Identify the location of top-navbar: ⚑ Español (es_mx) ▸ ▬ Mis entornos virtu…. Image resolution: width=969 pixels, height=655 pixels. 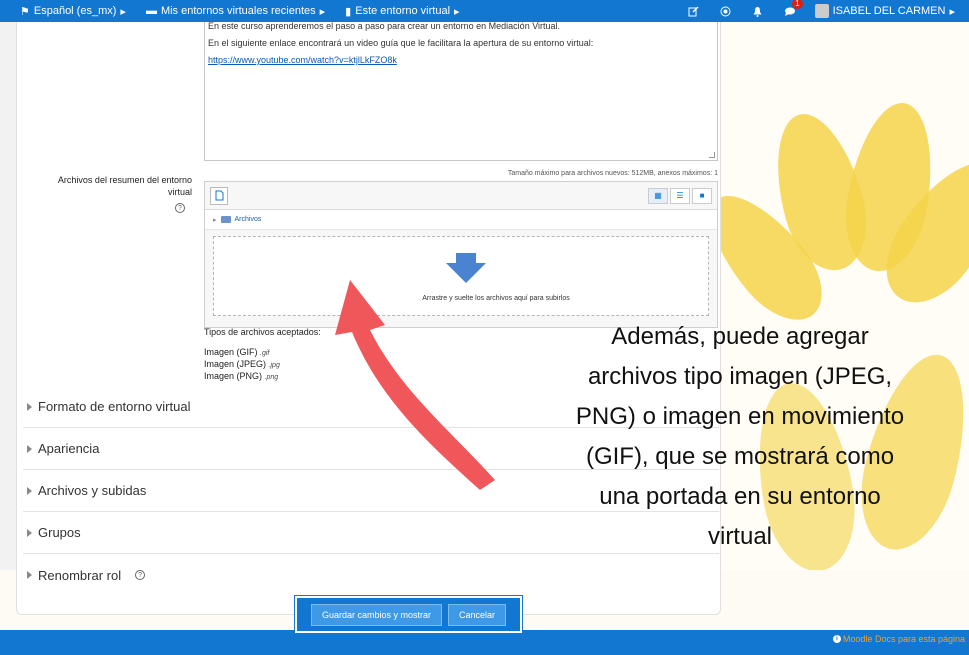
(484, 11).